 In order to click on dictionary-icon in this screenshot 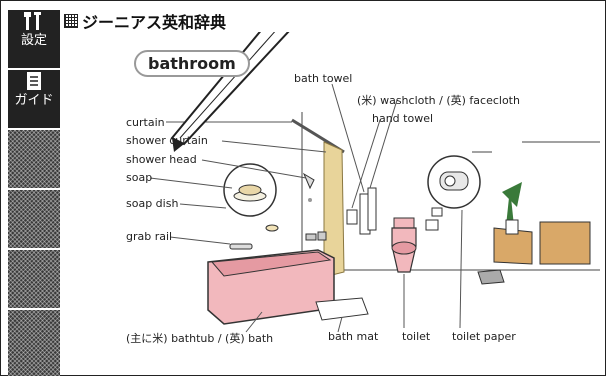, I will do `click(71, 21)`.